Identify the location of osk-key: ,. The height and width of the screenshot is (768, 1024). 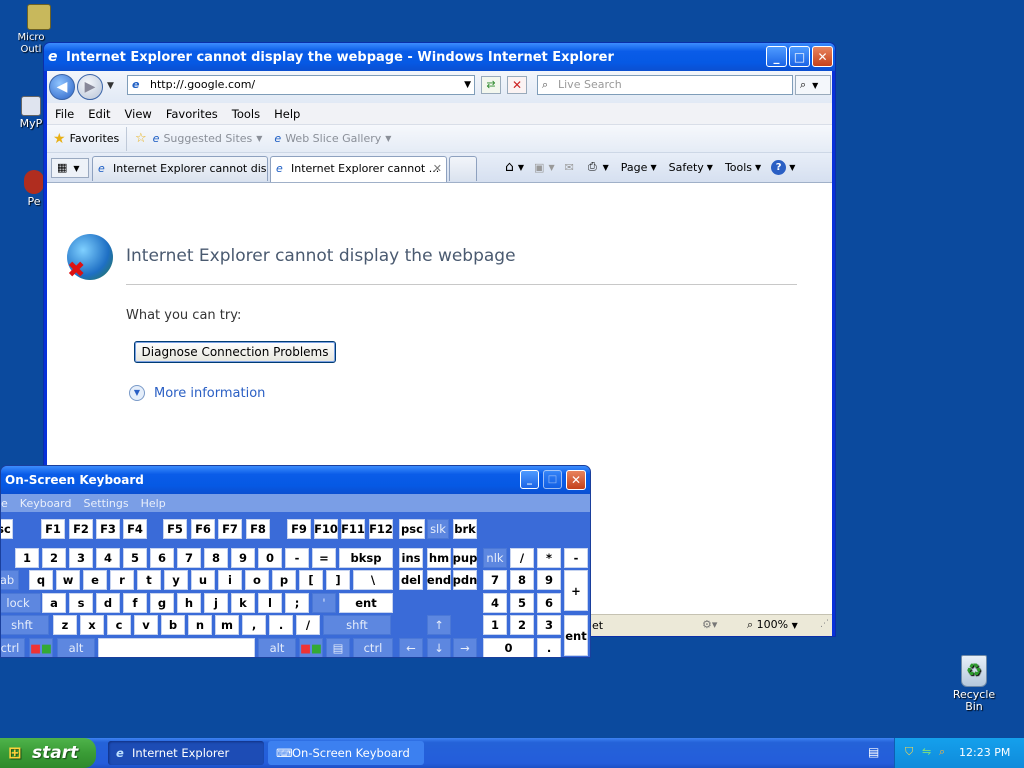
(254, 625).